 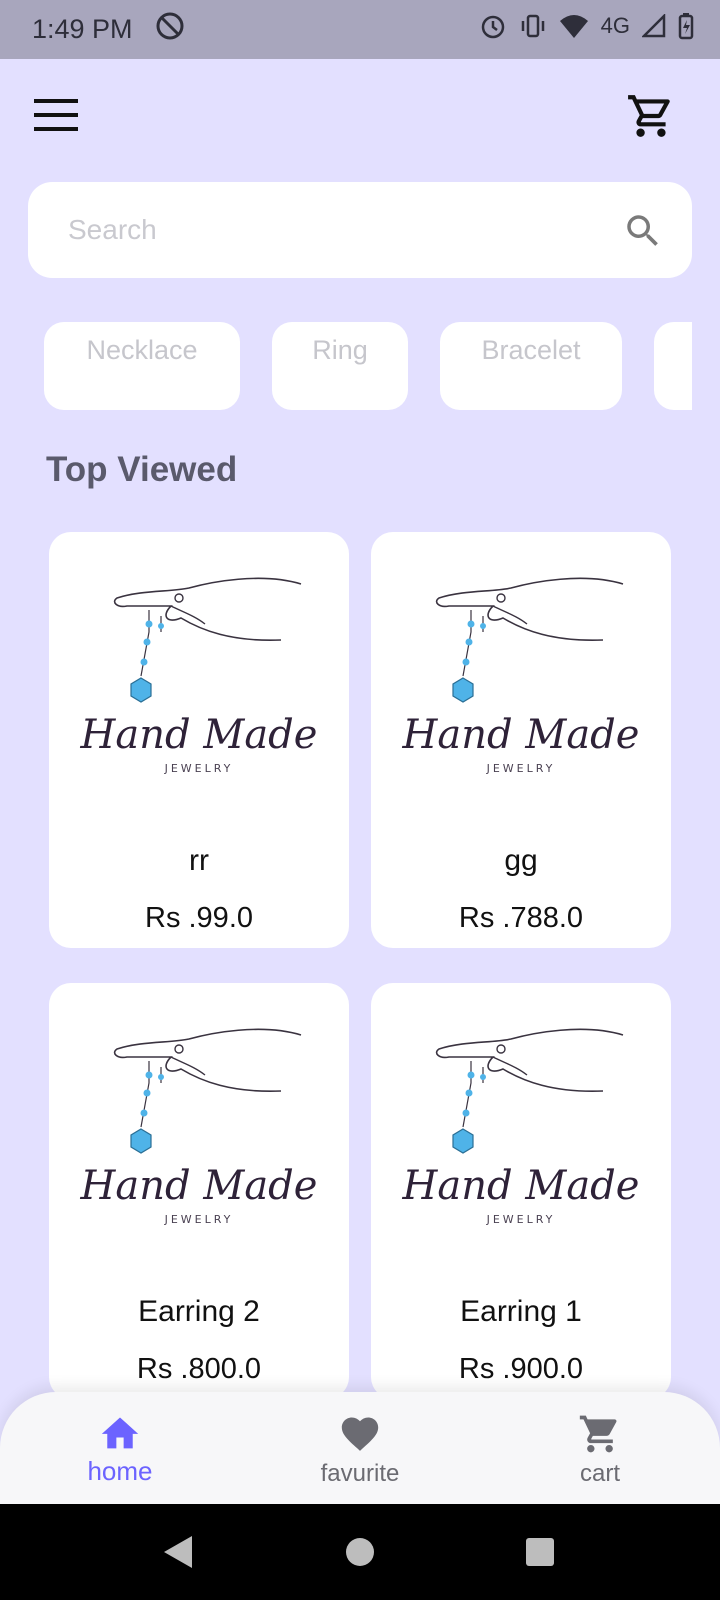 I want to click on status-bar: 1:49 PM 4G, so click(x=360, y=29).